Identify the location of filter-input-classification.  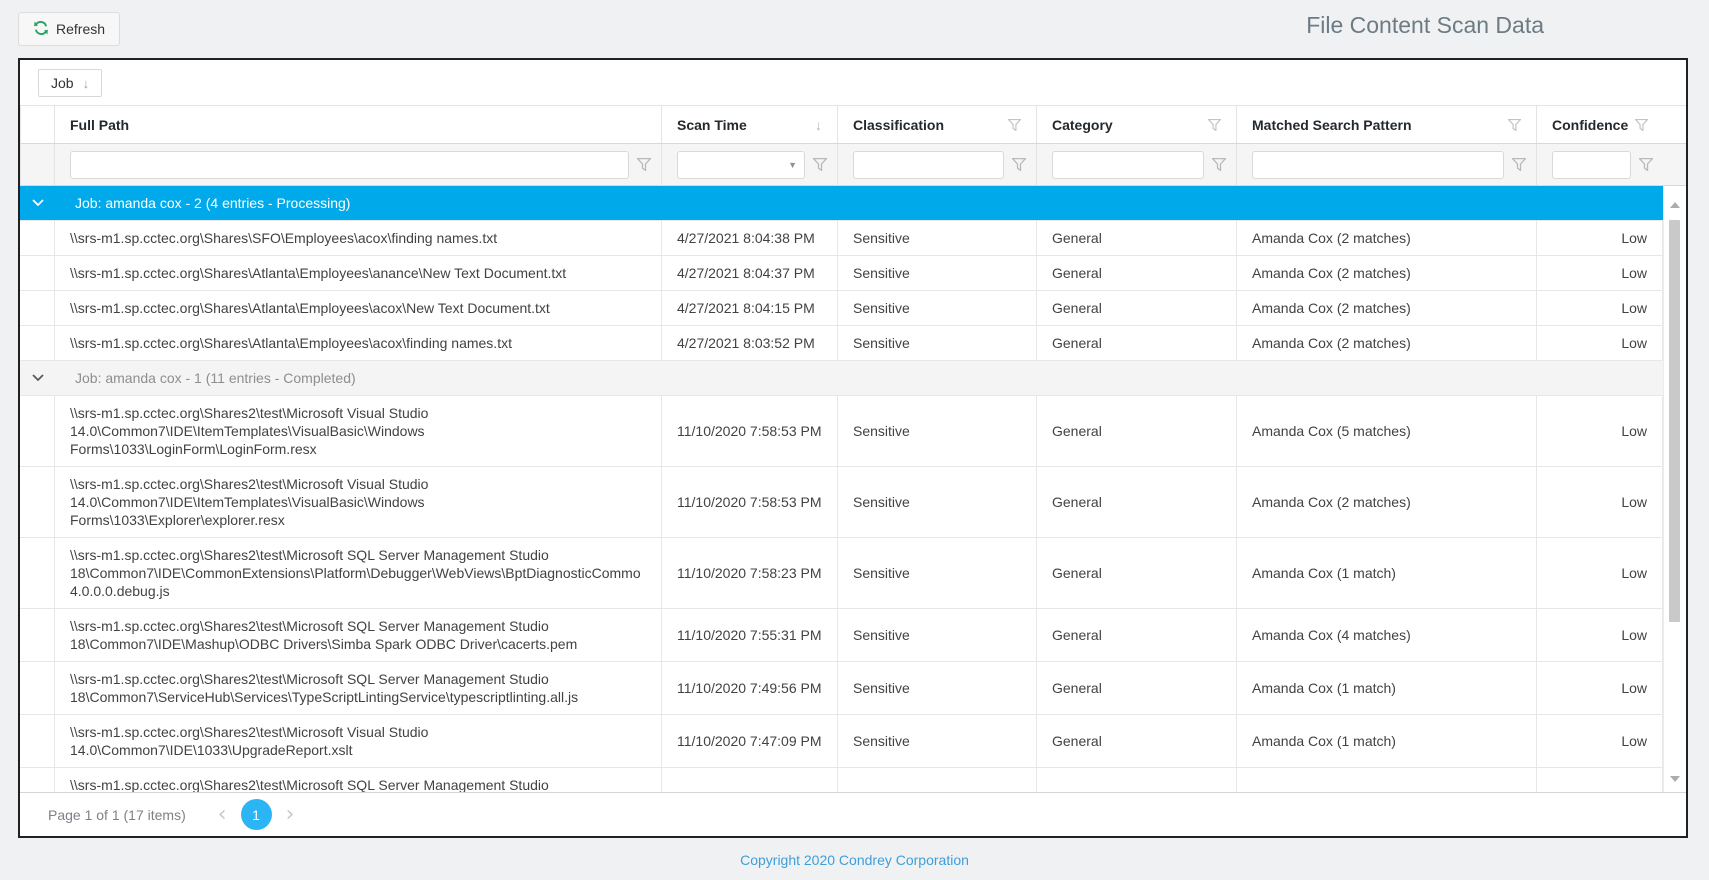
(928, 164).